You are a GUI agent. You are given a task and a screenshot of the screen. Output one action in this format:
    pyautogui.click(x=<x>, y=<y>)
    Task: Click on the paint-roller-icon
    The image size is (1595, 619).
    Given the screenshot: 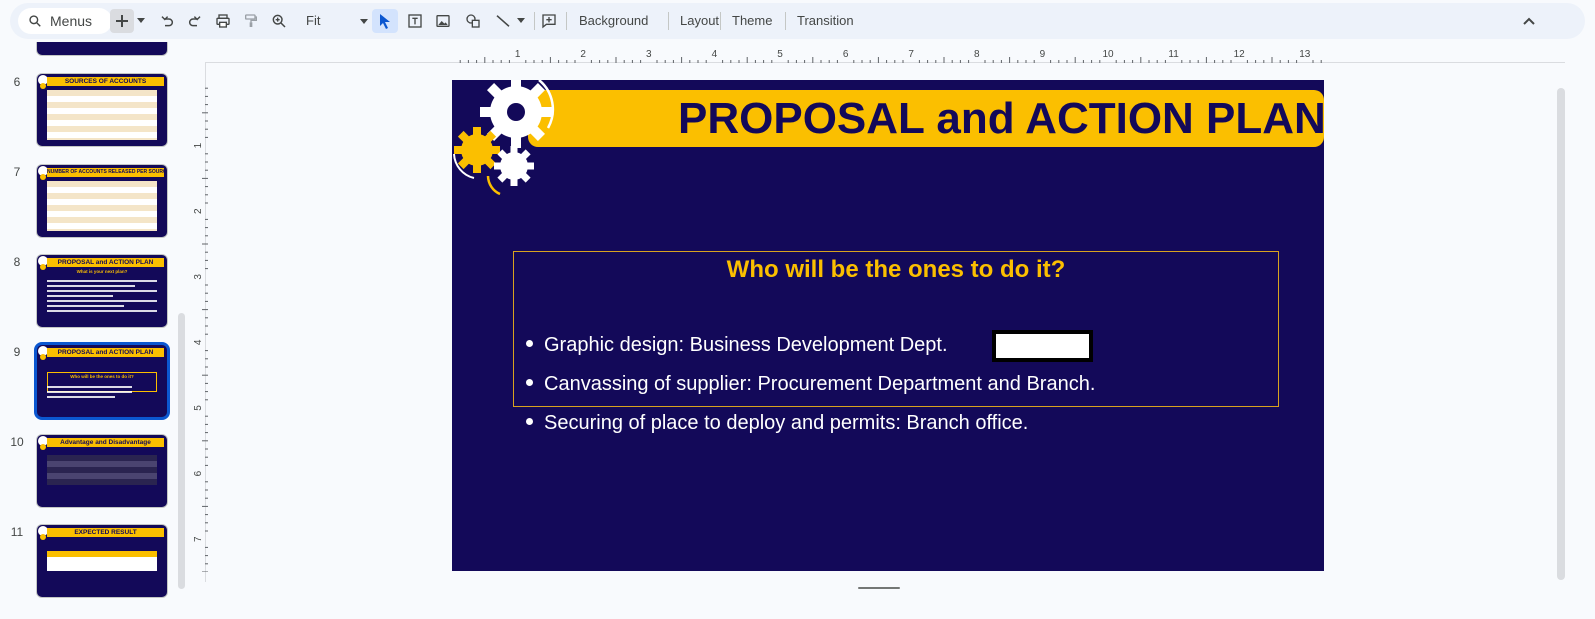 What is the action you would take?
    pyautogui.click(x=251, y=20)
    